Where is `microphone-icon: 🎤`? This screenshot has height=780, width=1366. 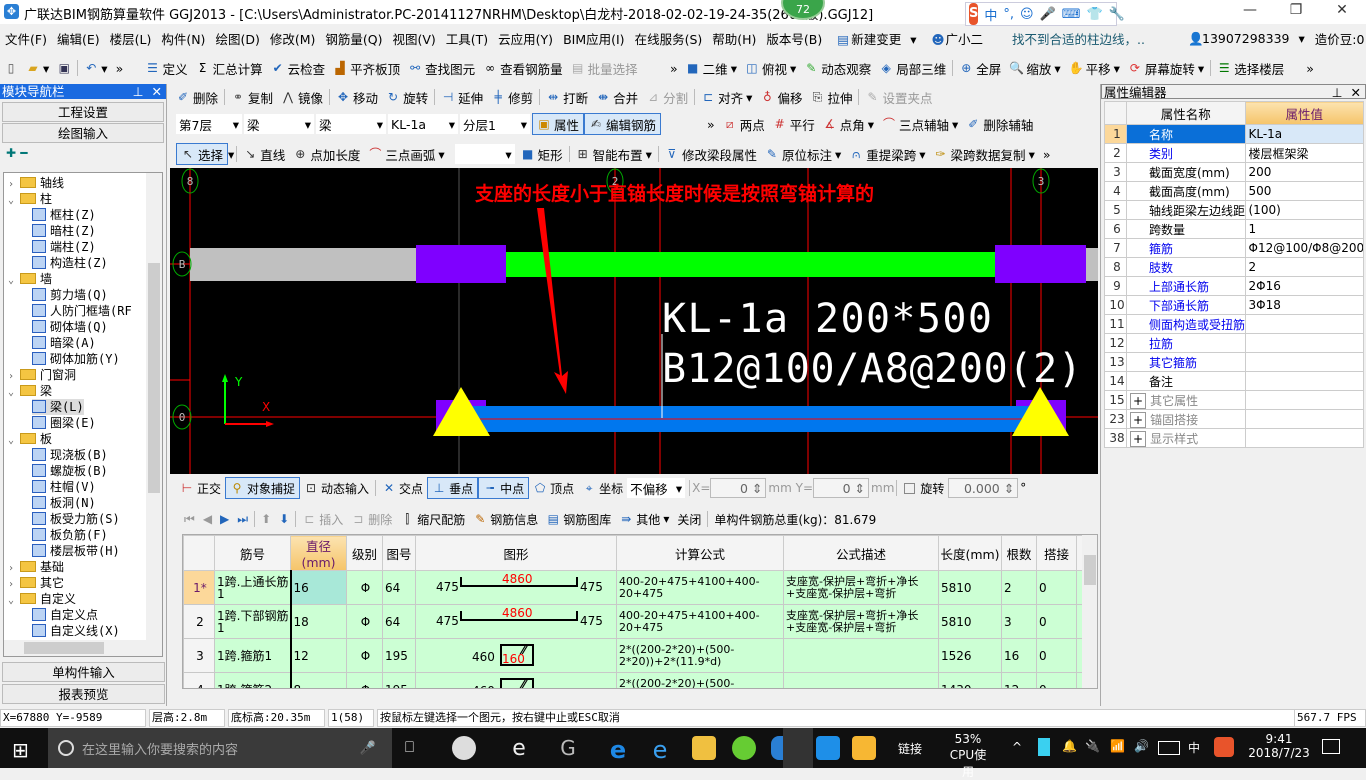
microphone-icon: 🎤 is located at coordinates (368, 748).